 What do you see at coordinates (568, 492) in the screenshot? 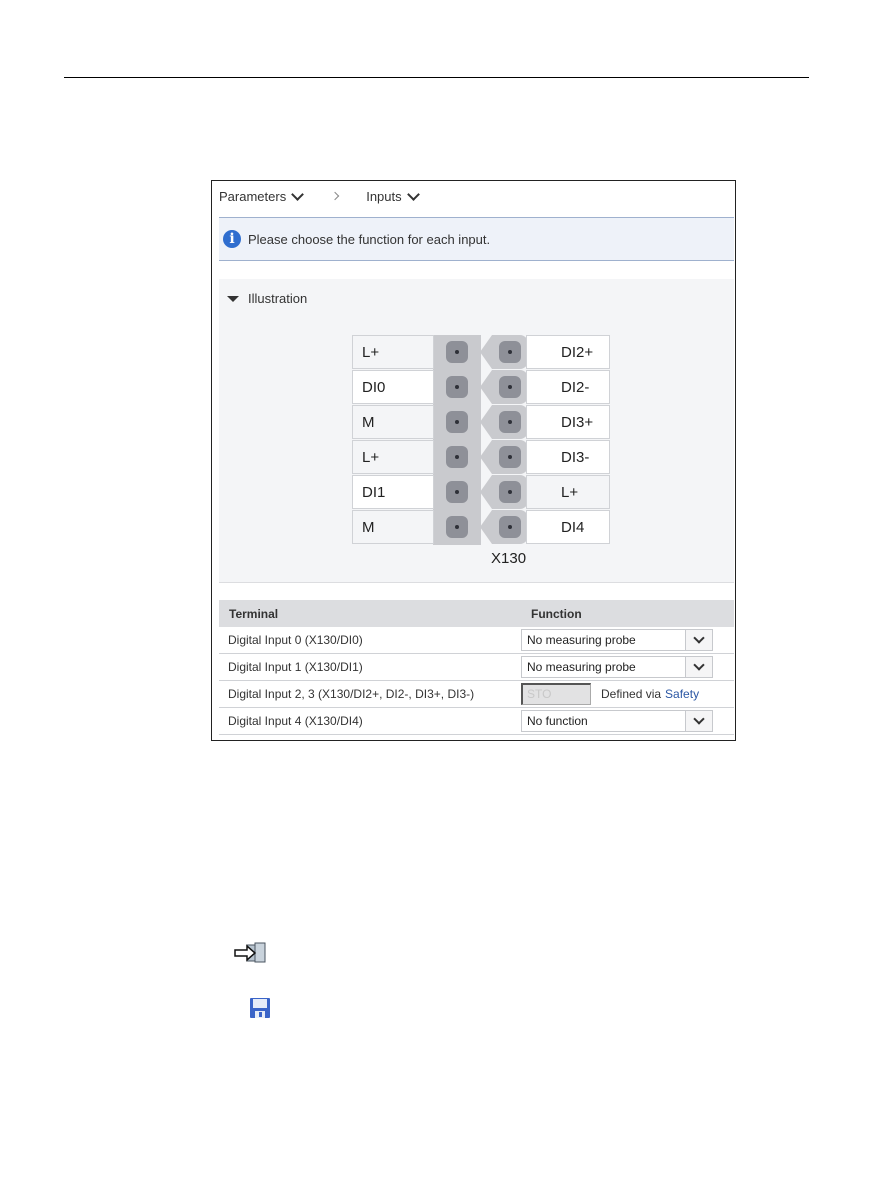
I see `terminal-right-label: L+` at bounding box center [568, 492].